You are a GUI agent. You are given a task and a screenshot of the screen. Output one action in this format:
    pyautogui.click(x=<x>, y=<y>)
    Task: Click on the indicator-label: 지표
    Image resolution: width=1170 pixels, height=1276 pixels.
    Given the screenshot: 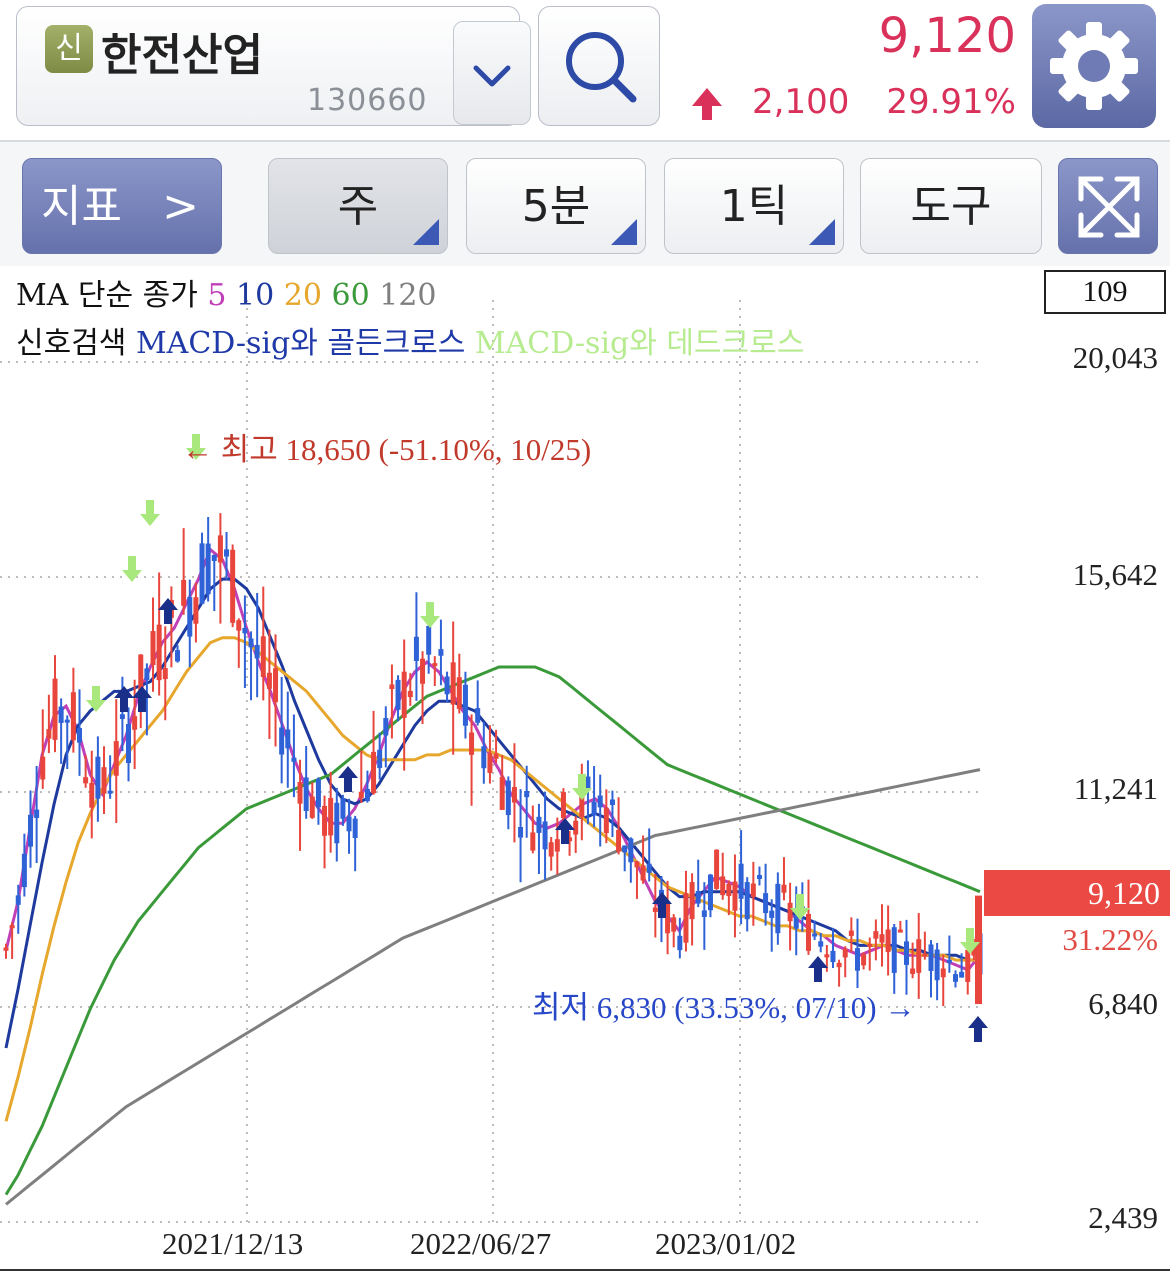 What is the action you would take?
    pyautogui.click(x=81, y=206)
    